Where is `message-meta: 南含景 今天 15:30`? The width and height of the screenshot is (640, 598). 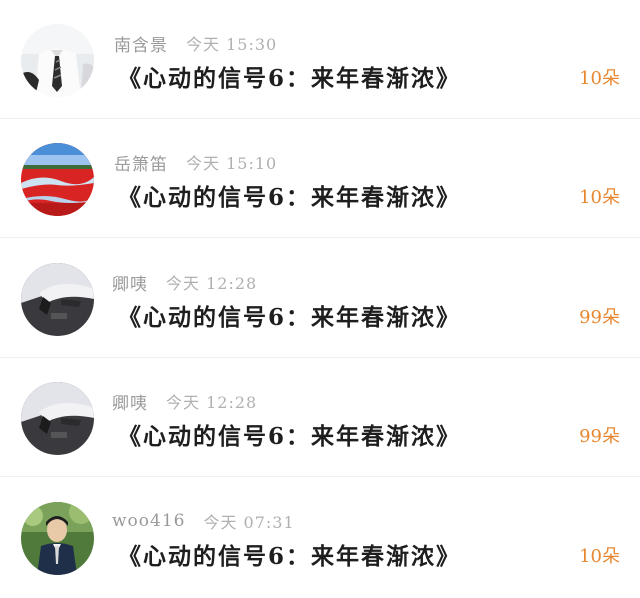
message-meta: 南含景 今天 15:30 is located at coordinates (195, 43).